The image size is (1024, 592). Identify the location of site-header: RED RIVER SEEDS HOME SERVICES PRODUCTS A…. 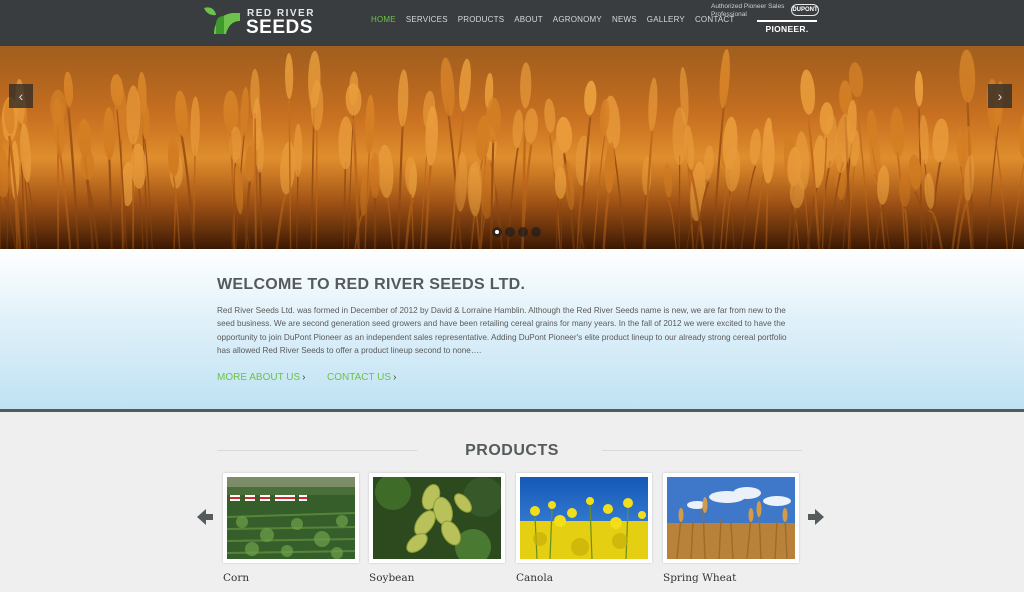
(512, 23).